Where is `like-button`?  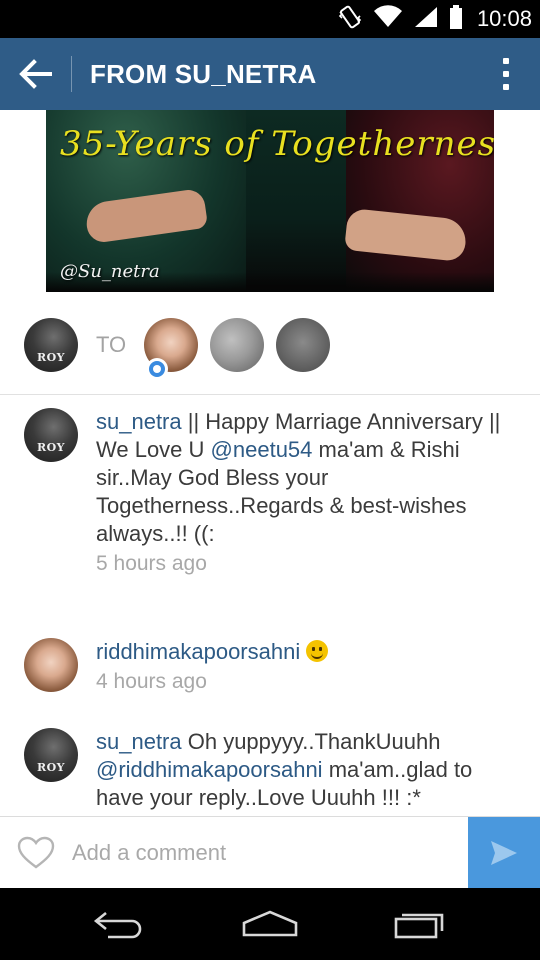
like-button is located at coordinates (36, 853).